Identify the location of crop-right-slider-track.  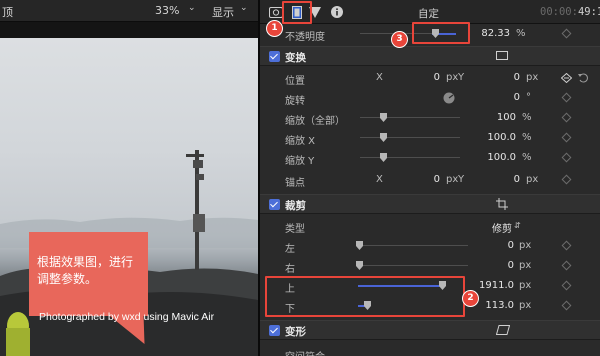
(413, 265).